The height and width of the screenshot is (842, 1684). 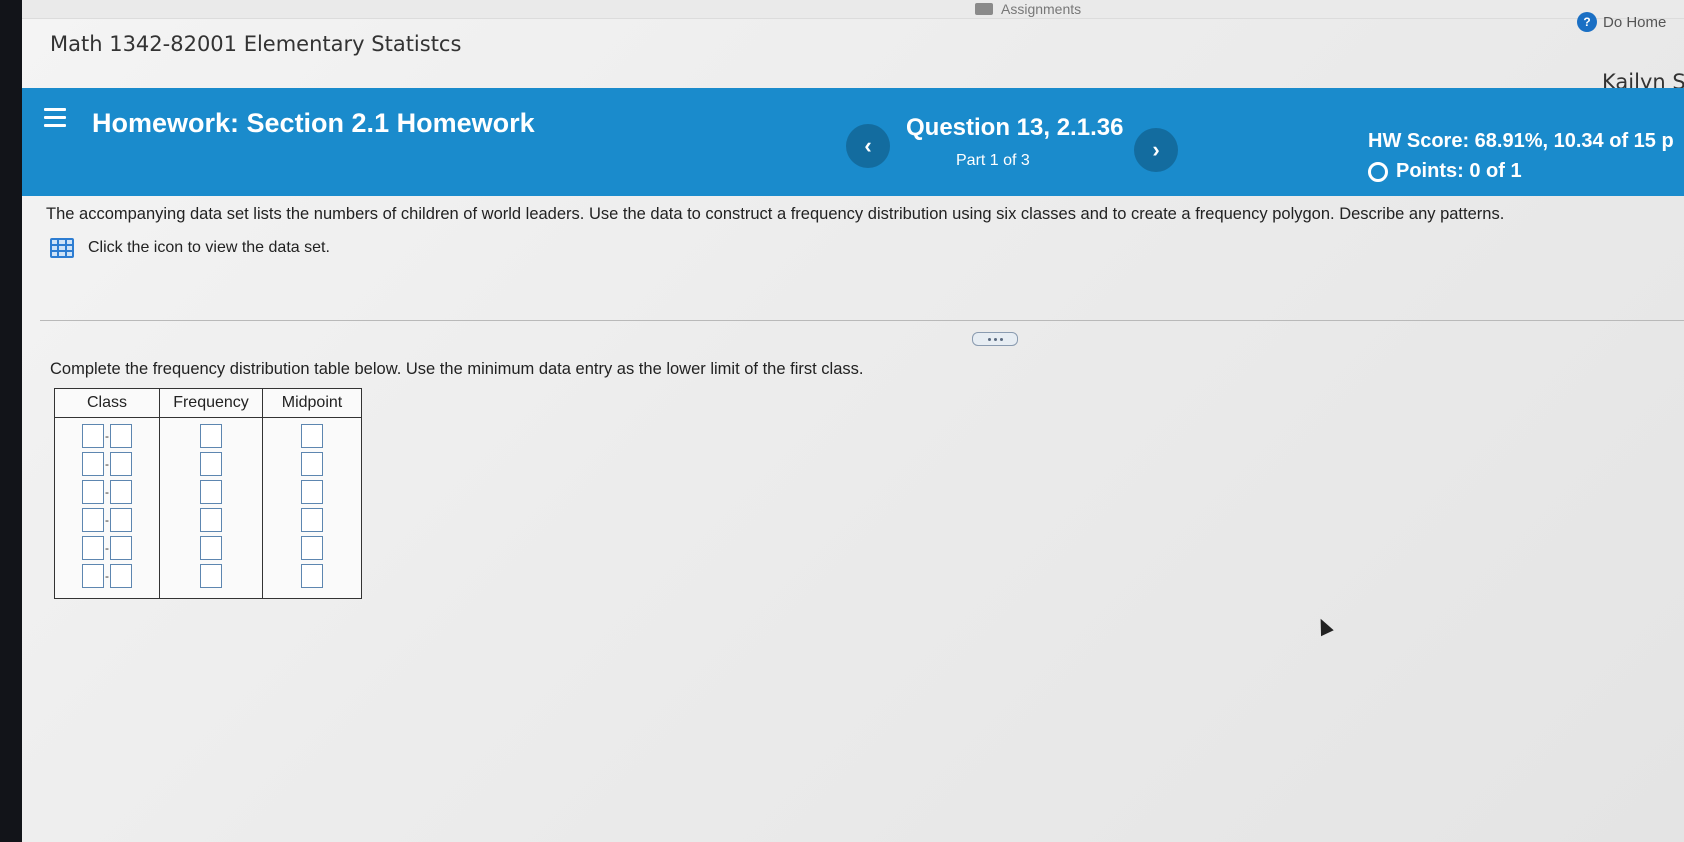 I want to click on previous-question-button: ‹, so click(x=868, y=146).